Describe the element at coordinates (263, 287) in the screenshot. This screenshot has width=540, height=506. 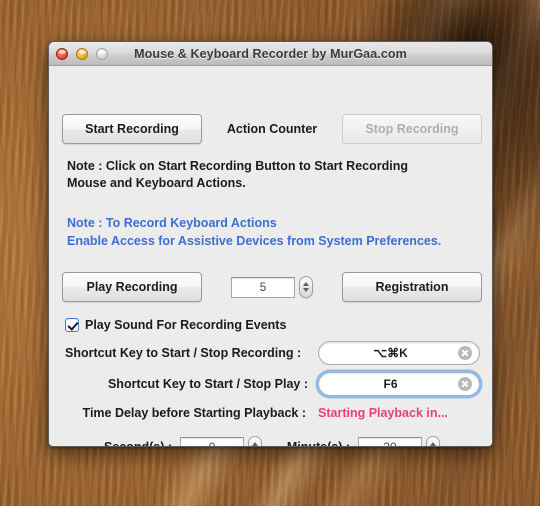
I see `repeat-count-input: 5` at that location.